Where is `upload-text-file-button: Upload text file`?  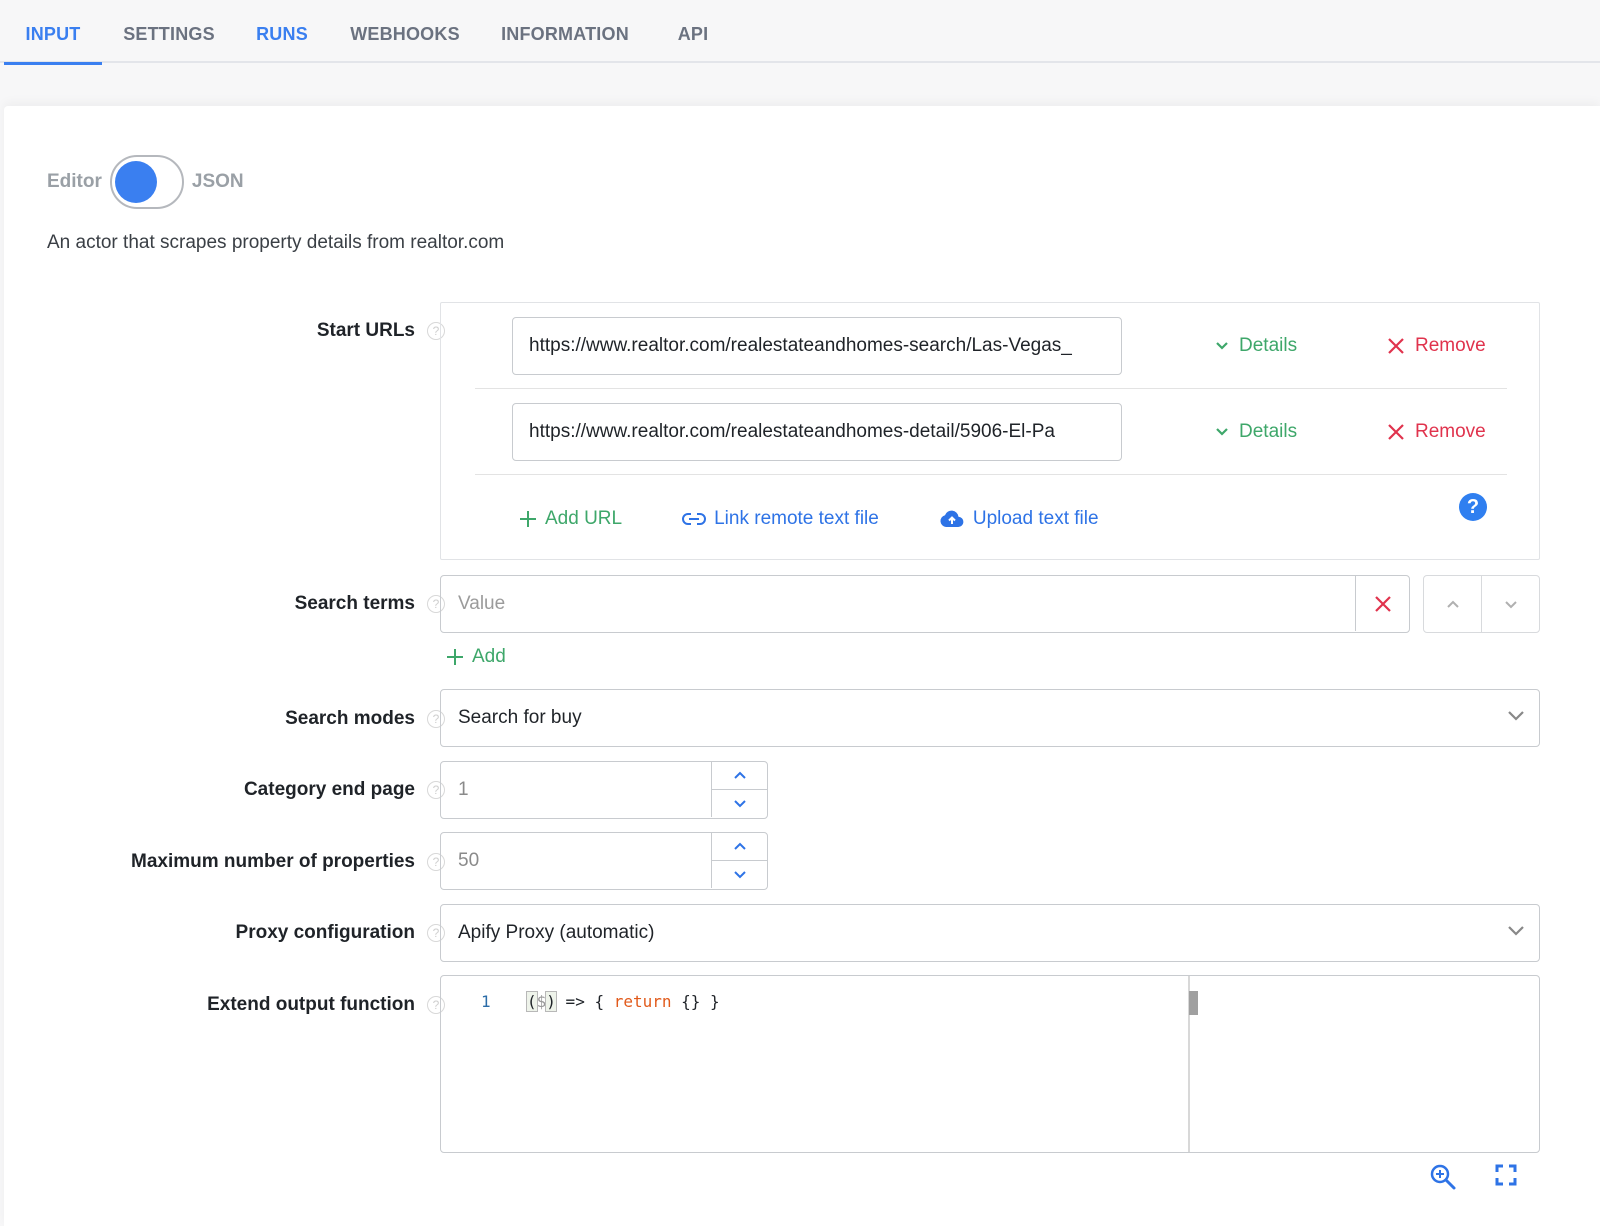
upload-text-file-button: Upload text file is located at coordinates (1019, 519).